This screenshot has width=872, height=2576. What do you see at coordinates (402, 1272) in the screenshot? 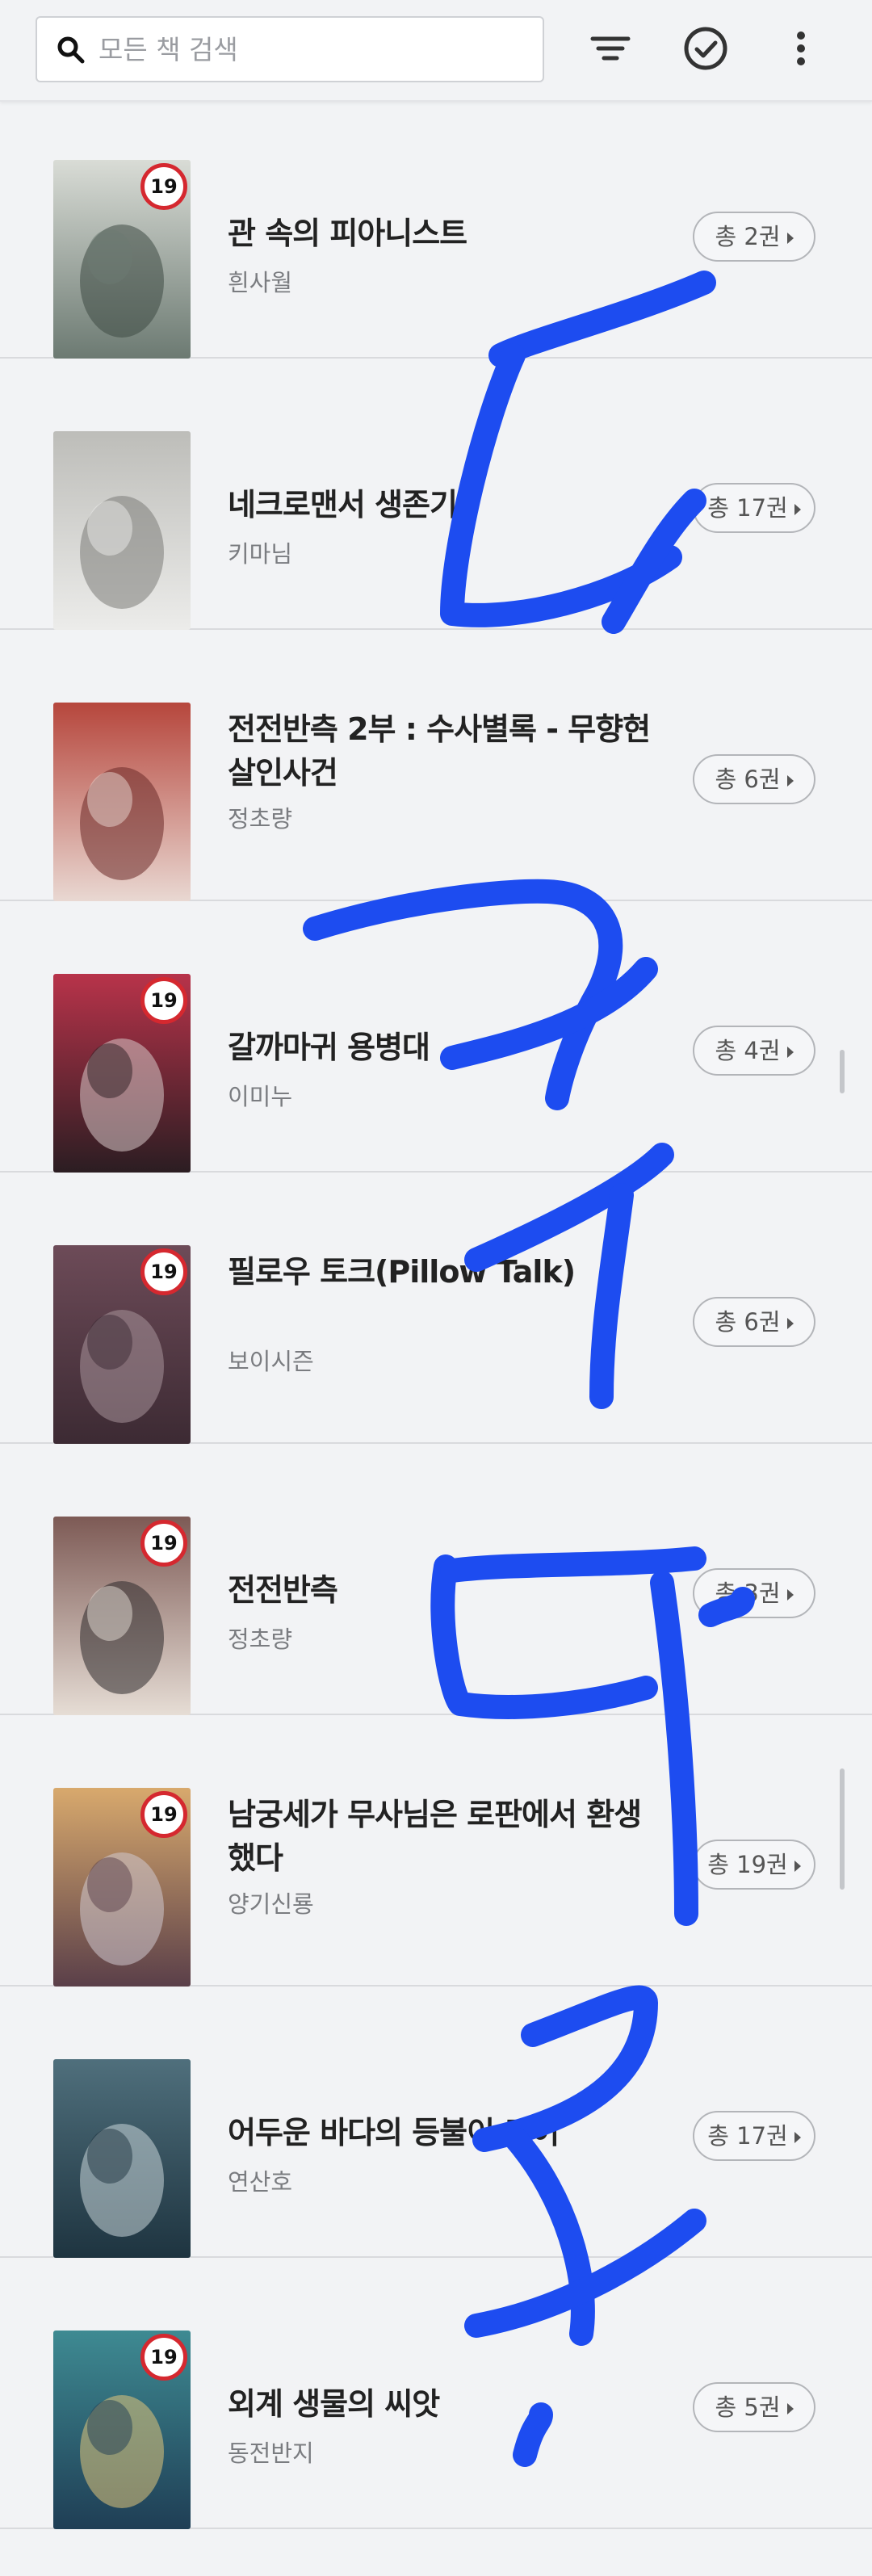
I see `book-title: 필로우 토크(Pillow Talk)` at bounding box center [402, 1272].